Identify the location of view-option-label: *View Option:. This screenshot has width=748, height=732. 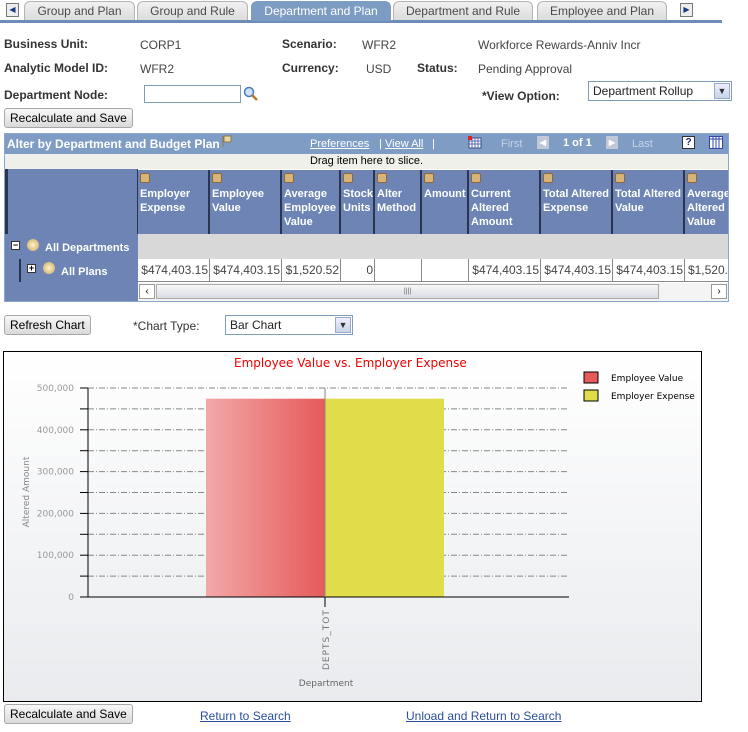
(521, 96).